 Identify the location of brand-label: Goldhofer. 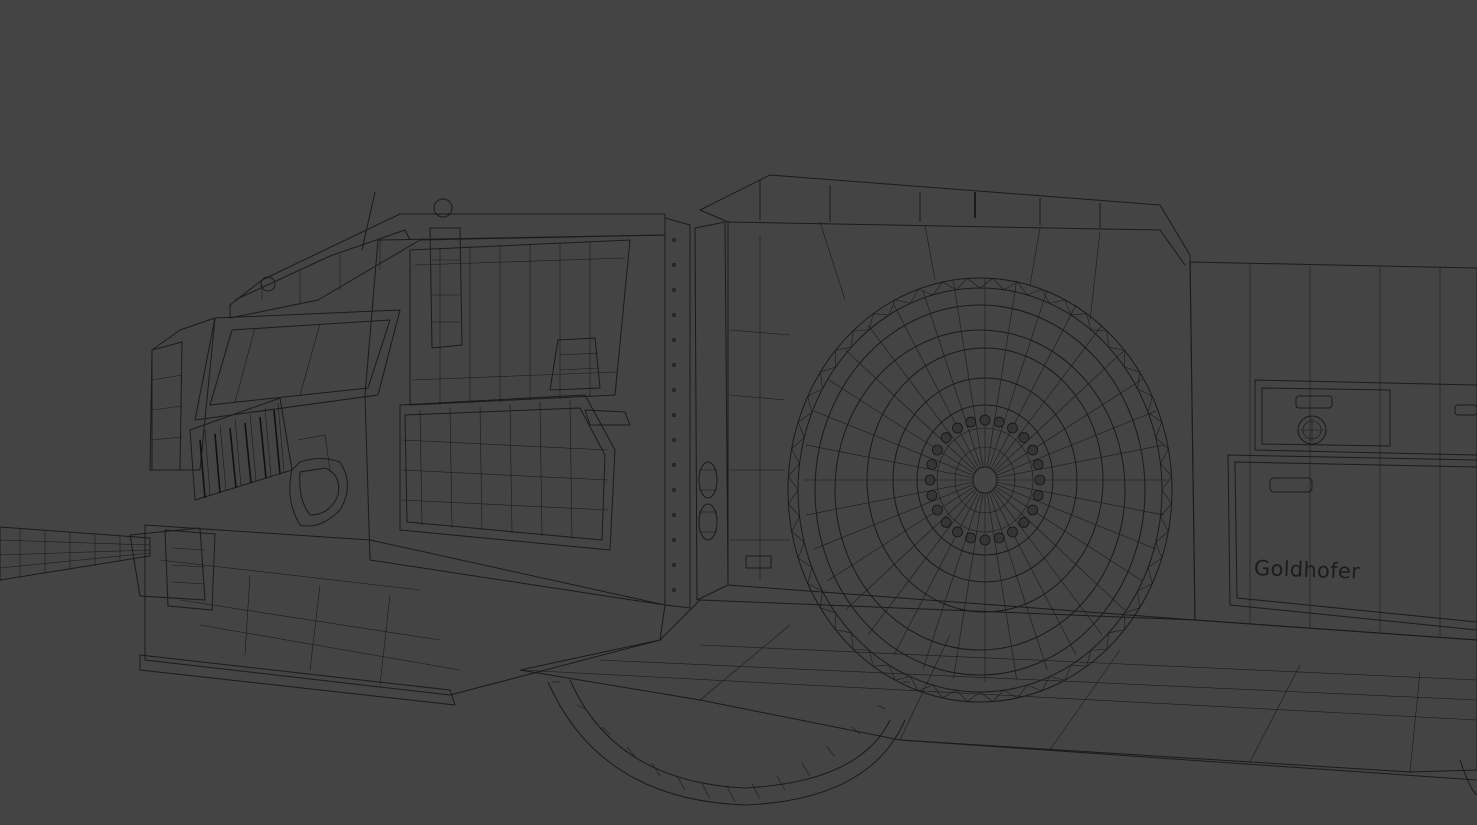
(1307, 570).